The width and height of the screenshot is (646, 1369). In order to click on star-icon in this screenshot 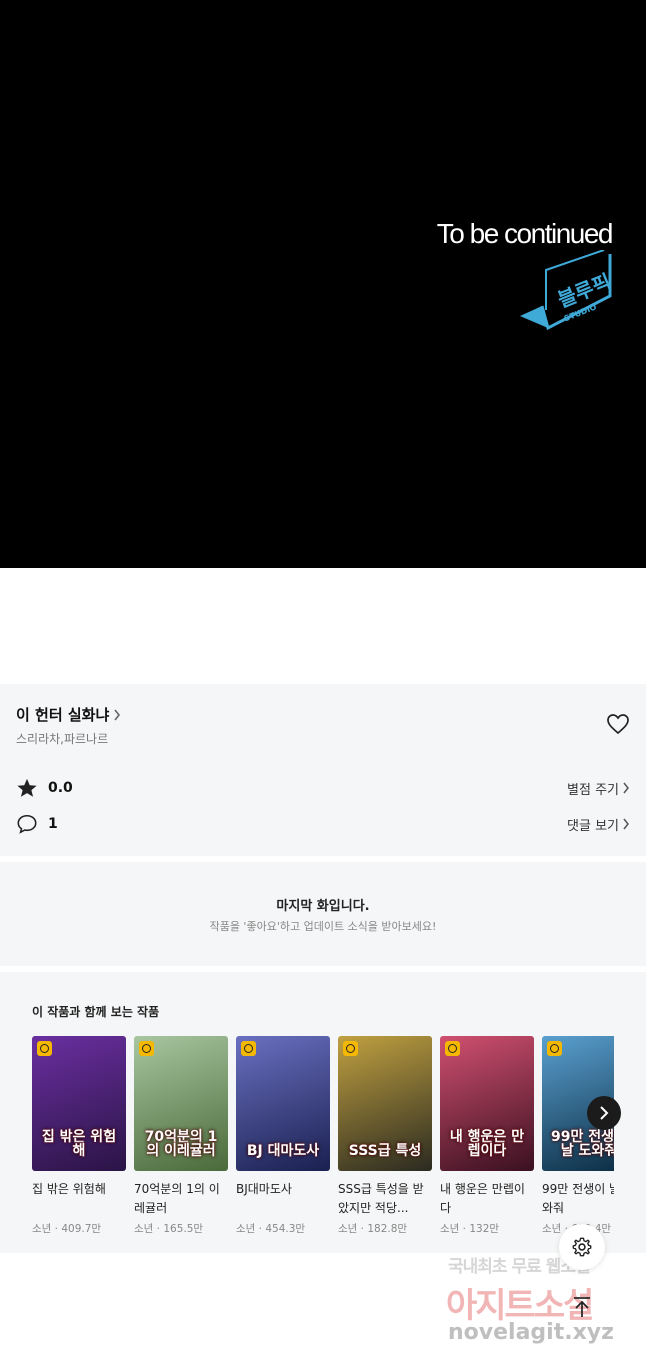, I will do `click(27, 787)`.